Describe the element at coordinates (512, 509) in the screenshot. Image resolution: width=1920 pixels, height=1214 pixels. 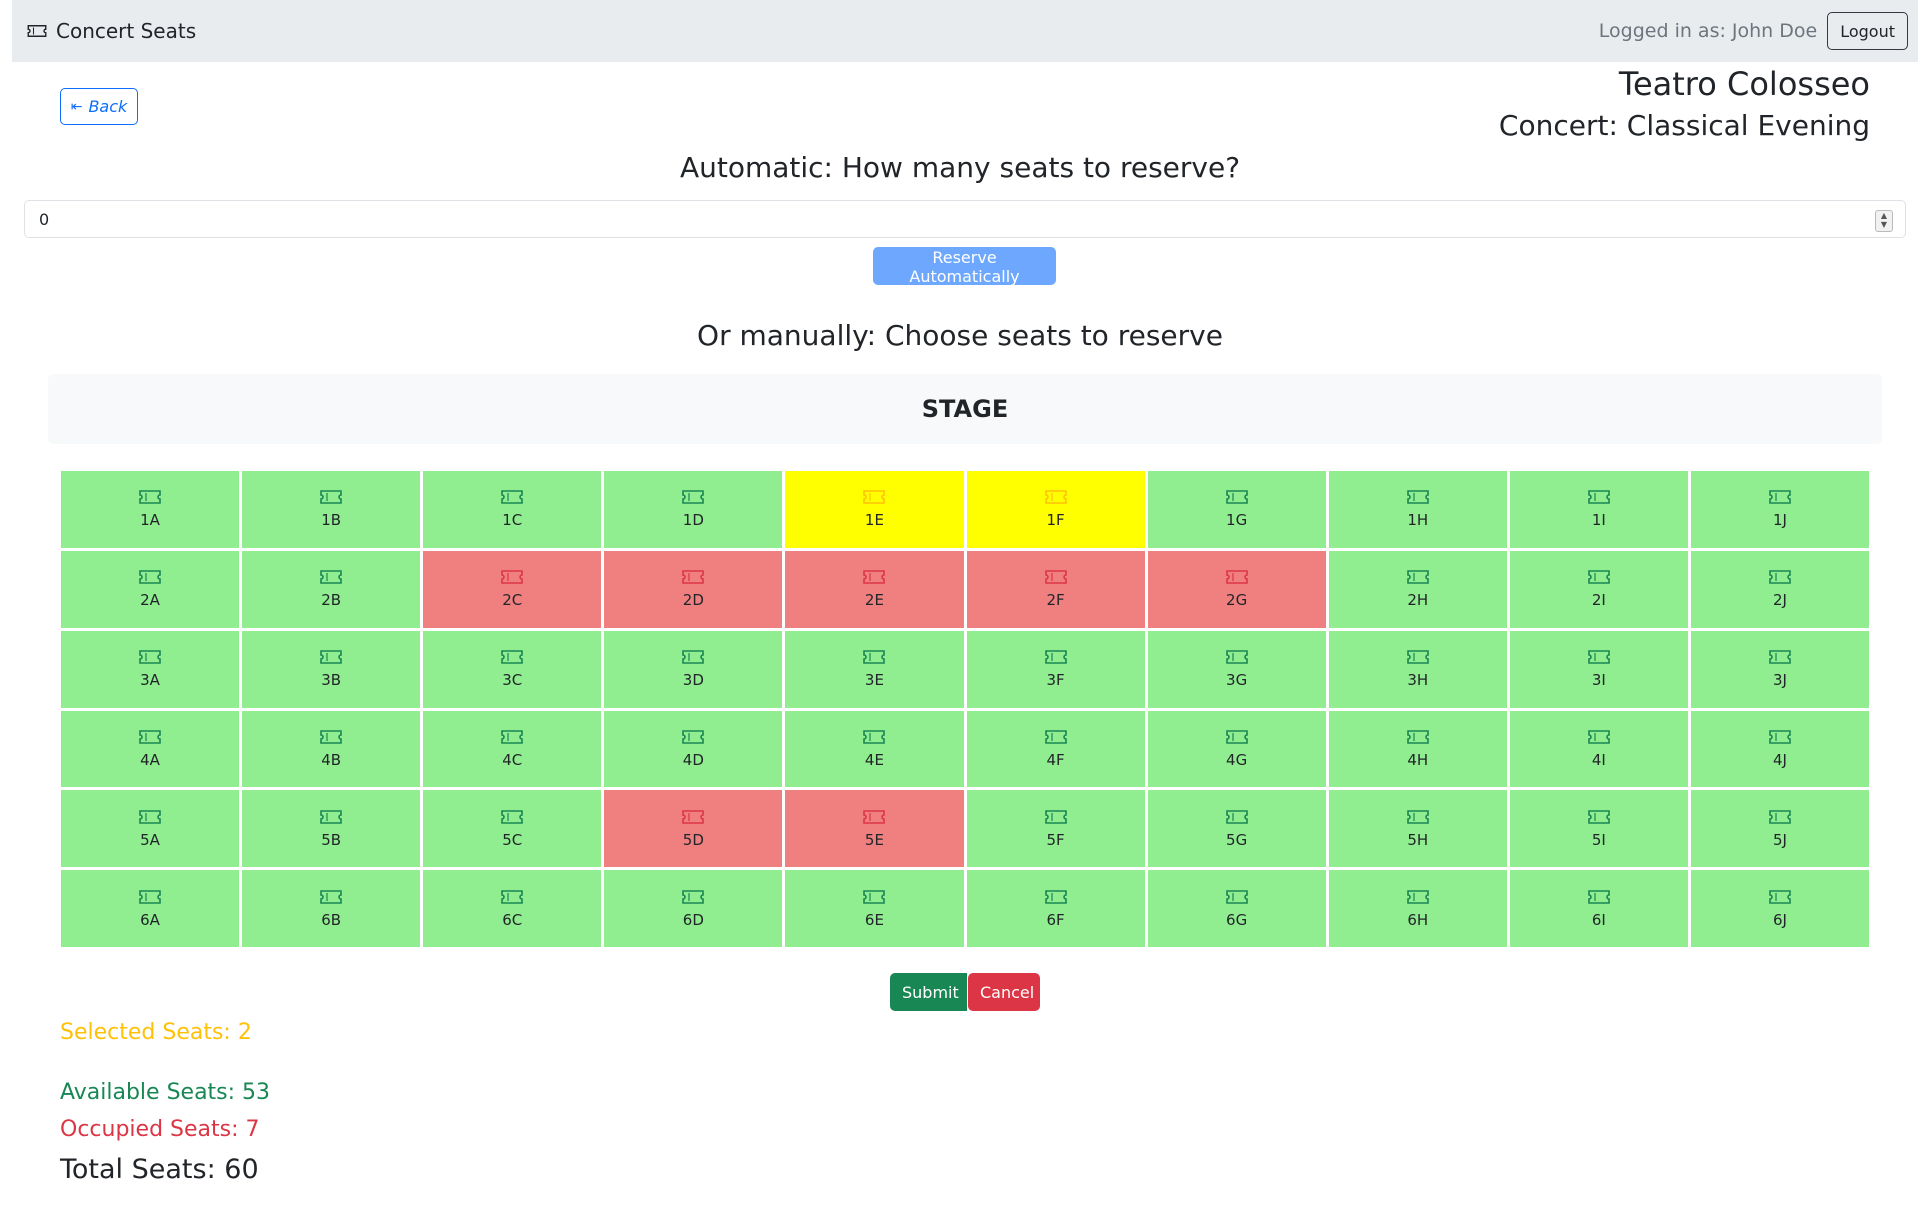
I see `seat-1C: 1C` at that location.